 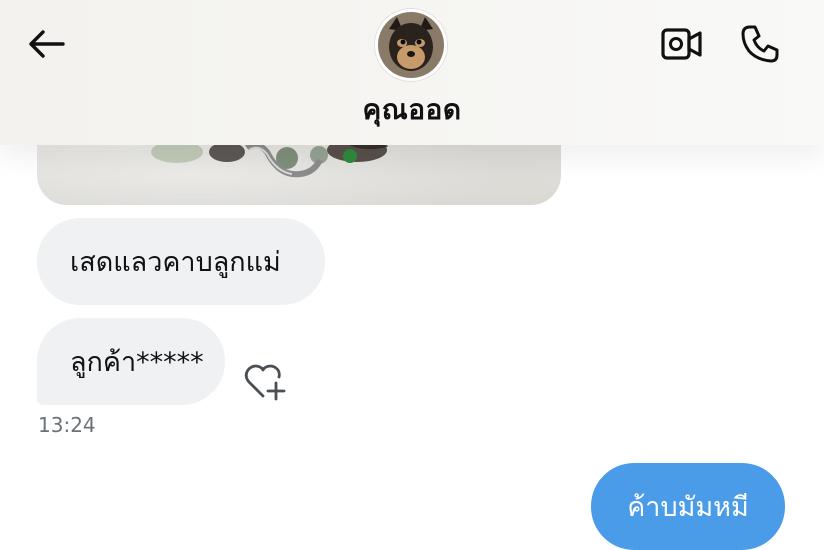 What do you see at coordinates (67, 425) in the screenshot?
I see `message-timestamp: 13:24` at bounding box center [67, 425].